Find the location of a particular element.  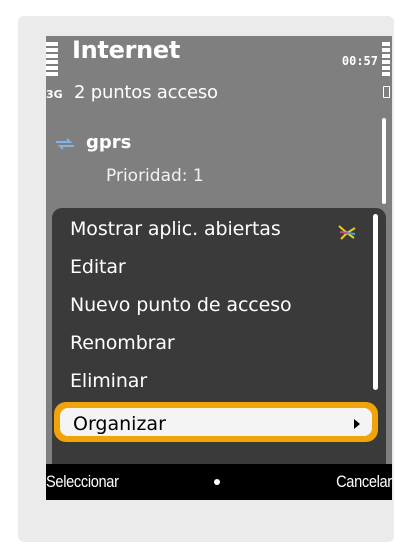

battery-level-icon is located at coordinates (386, 60).